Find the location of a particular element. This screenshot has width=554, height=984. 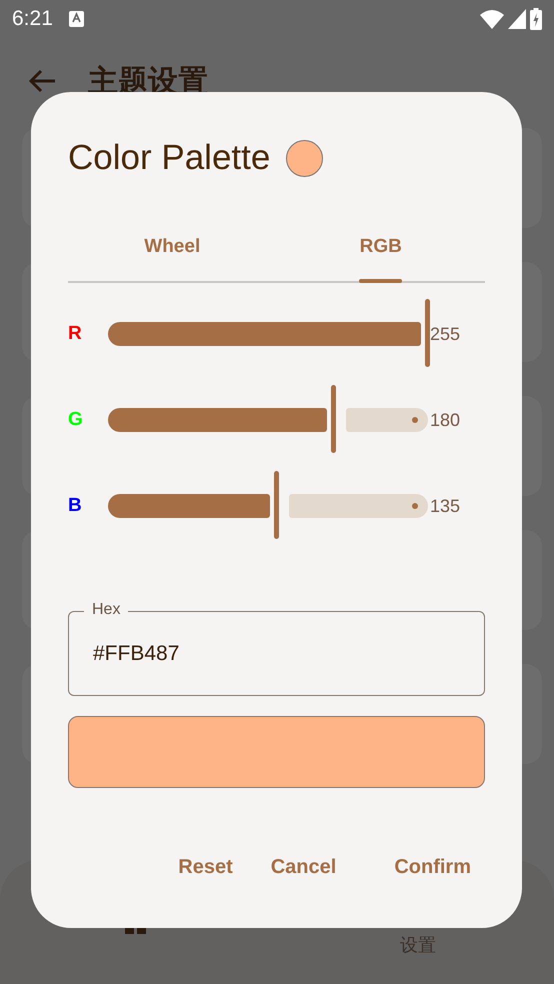

nav-label: 设置 is located at coordinates (418, 945).